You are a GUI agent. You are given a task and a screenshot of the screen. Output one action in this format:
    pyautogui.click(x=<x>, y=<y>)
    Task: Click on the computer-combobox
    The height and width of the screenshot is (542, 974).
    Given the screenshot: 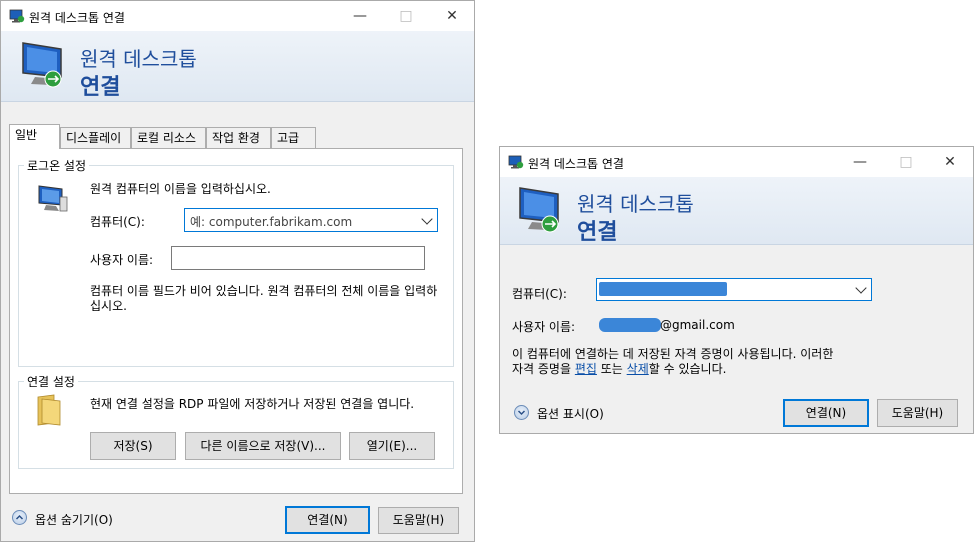 What is the action you would take?
    pyautogui.click(x=734, y=289)
    